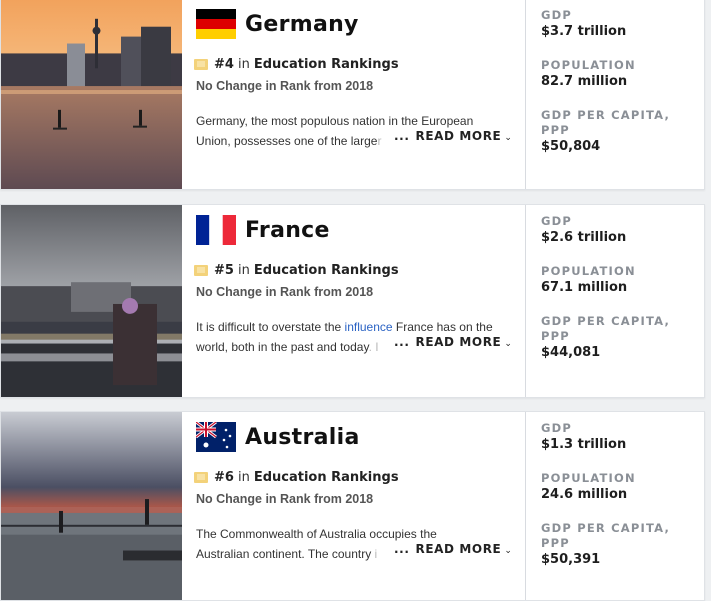  What do you see at coordinates (369, 327) in the screenshot?
I see `influence-link: influence` at bounding box center [369, 327].